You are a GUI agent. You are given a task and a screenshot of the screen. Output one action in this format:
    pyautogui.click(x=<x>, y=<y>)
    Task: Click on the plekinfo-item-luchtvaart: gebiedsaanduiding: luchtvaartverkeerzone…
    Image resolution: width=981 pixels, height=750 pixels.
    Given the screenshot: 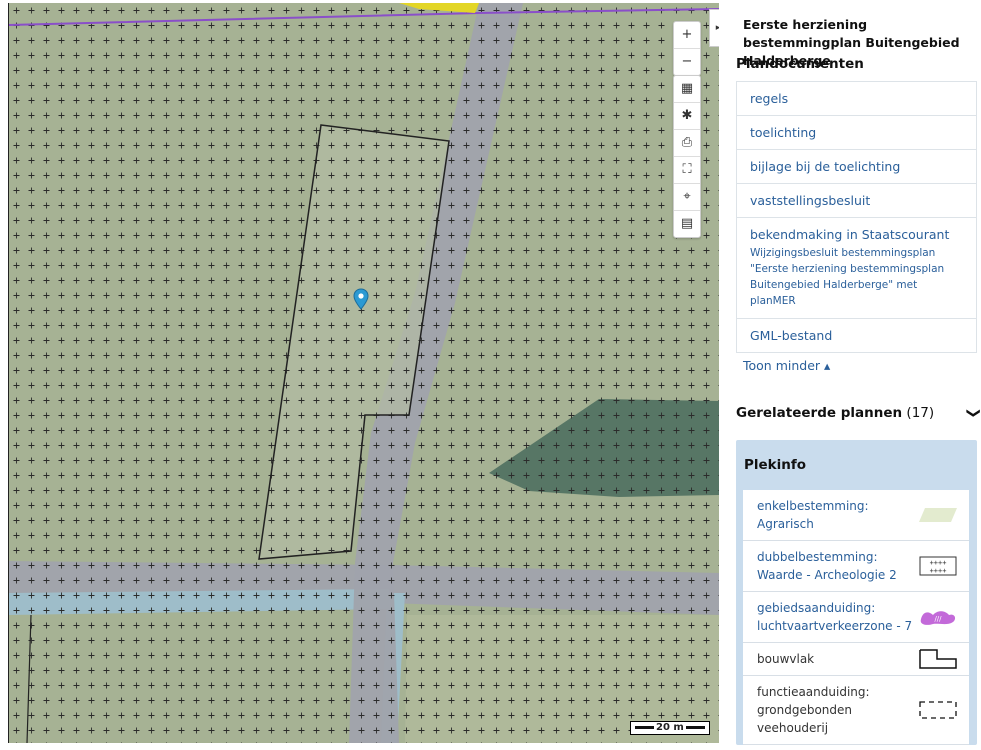 What is the action you would take?
    pyautogui.click(x=856, y=617)
    